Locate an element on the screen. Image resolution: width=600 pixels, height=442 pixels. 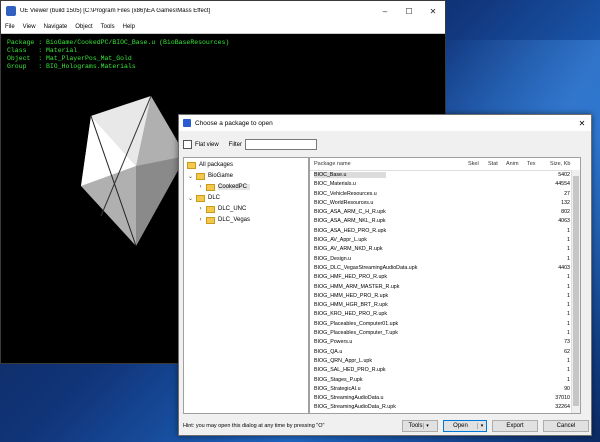
table-row: BIOG_Stages_P.upk 1 is located at coordinates (445, 380).